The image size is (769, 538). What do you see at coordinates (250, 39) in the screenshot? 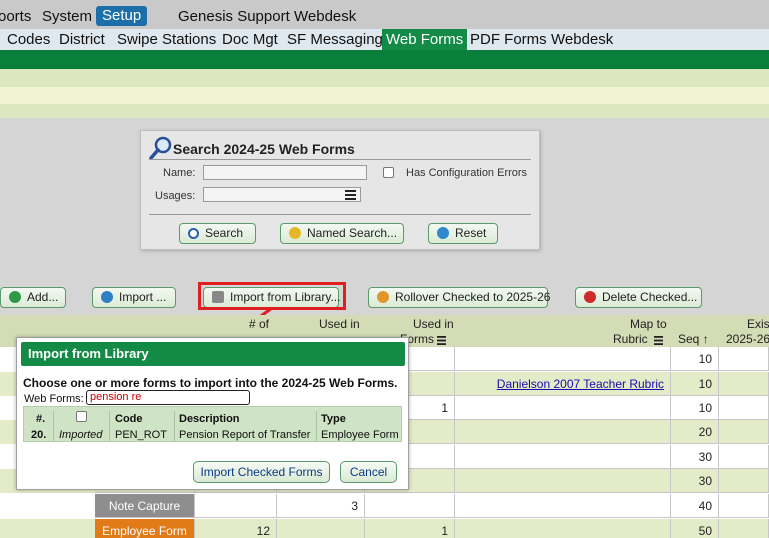
I see `sub-nav-doc-mgt: Doc Mgt` at bounding box center [250, 39].